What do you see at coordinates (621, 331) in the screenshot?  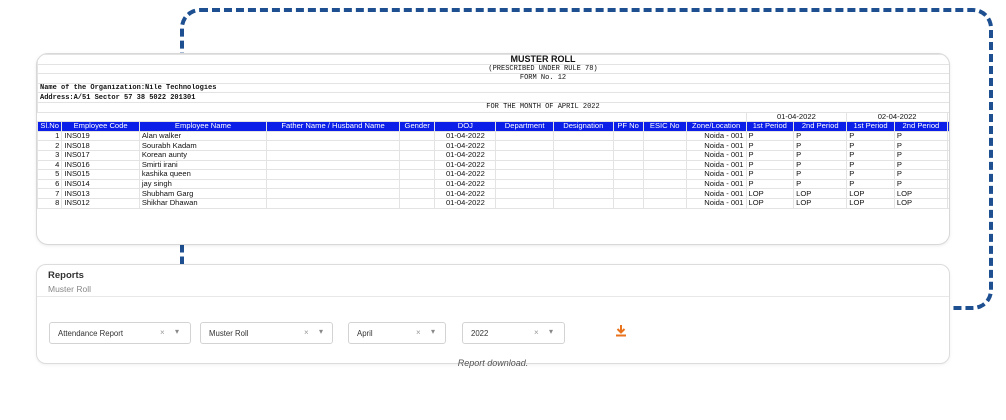 I see `download-icon` at bounding box center [621, 331].